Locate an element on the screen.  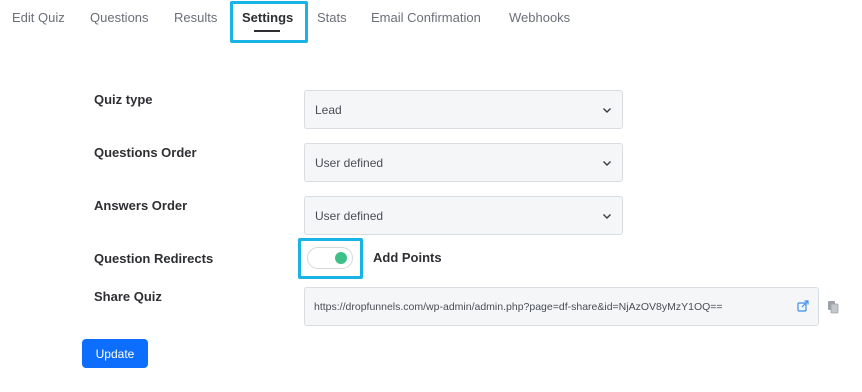
tab-results: Results is located at coordinates (195, 17).